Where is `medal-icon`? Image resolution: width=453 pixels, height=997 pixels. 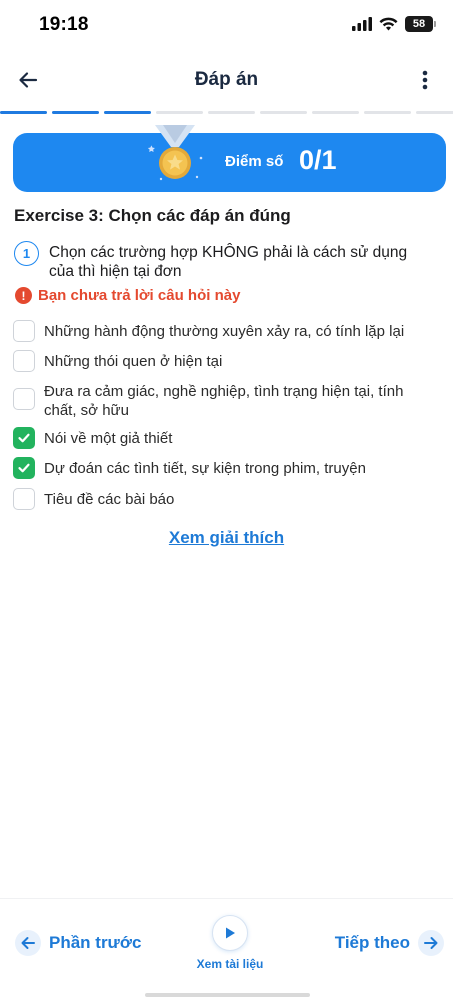
medal-icon is located at coordinates (175, 153).